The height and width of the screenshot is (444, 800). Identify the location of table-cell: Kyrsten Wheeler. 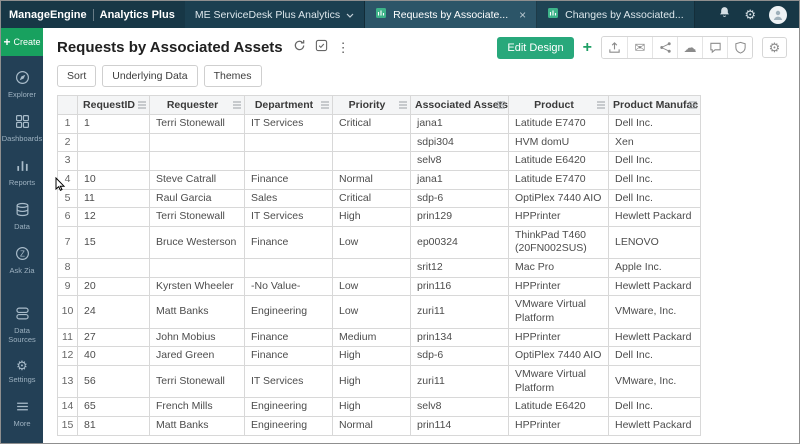
(197, 286).